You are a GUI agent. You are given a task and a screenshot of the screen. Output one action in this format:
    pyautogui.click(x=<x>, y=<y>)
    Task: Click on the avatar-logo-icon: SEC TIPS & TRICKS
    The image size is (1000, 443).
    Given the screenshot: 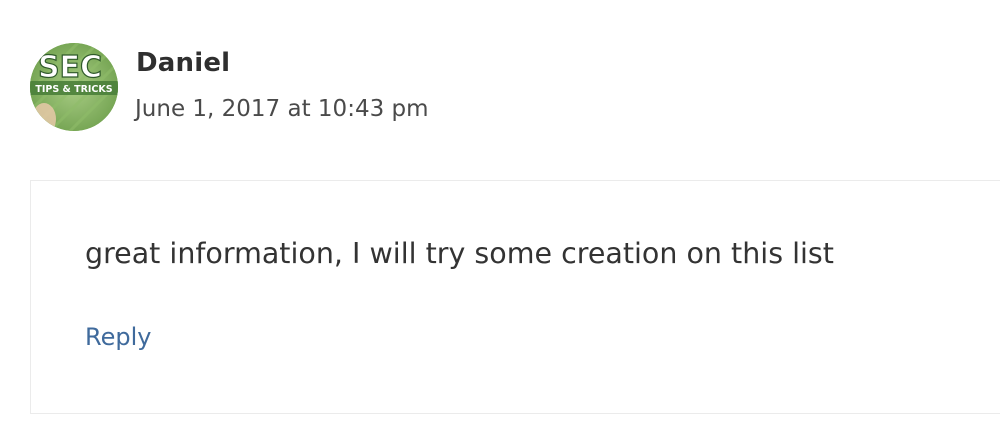 What is the action you would take?
    pyautogui.click(x=74, y=87)
    